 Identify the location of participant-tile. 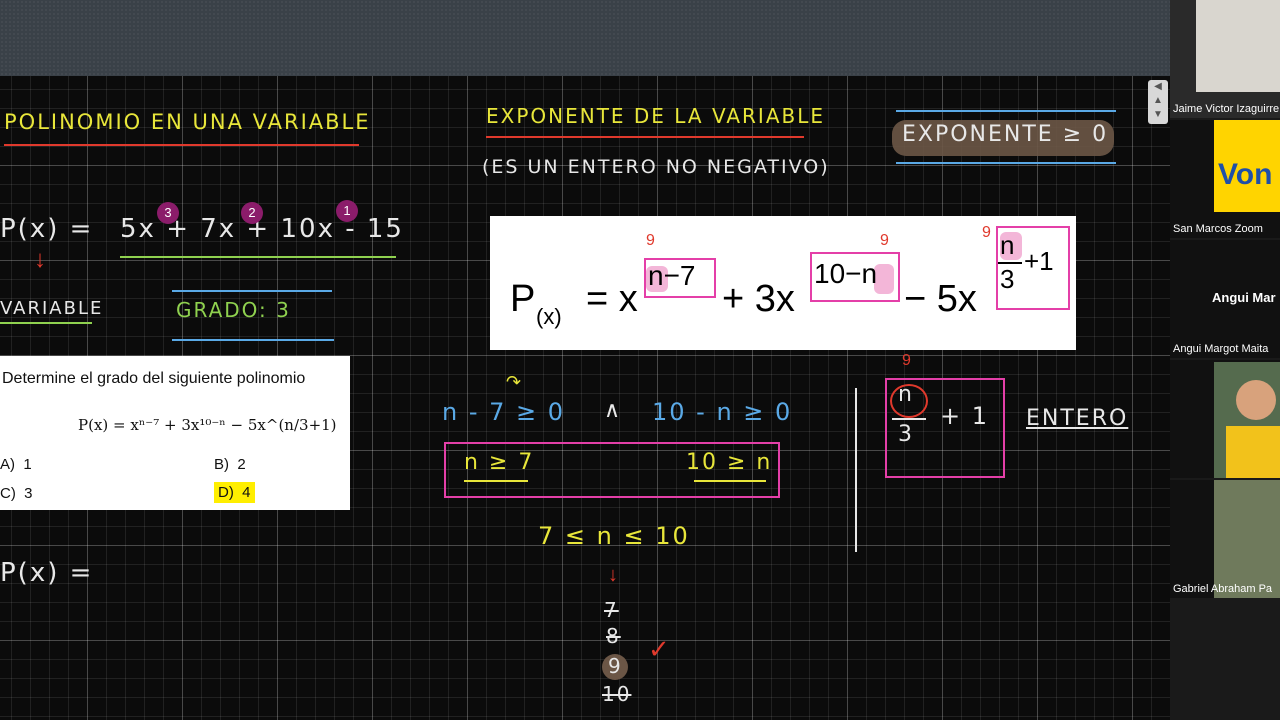
(1225, 419).